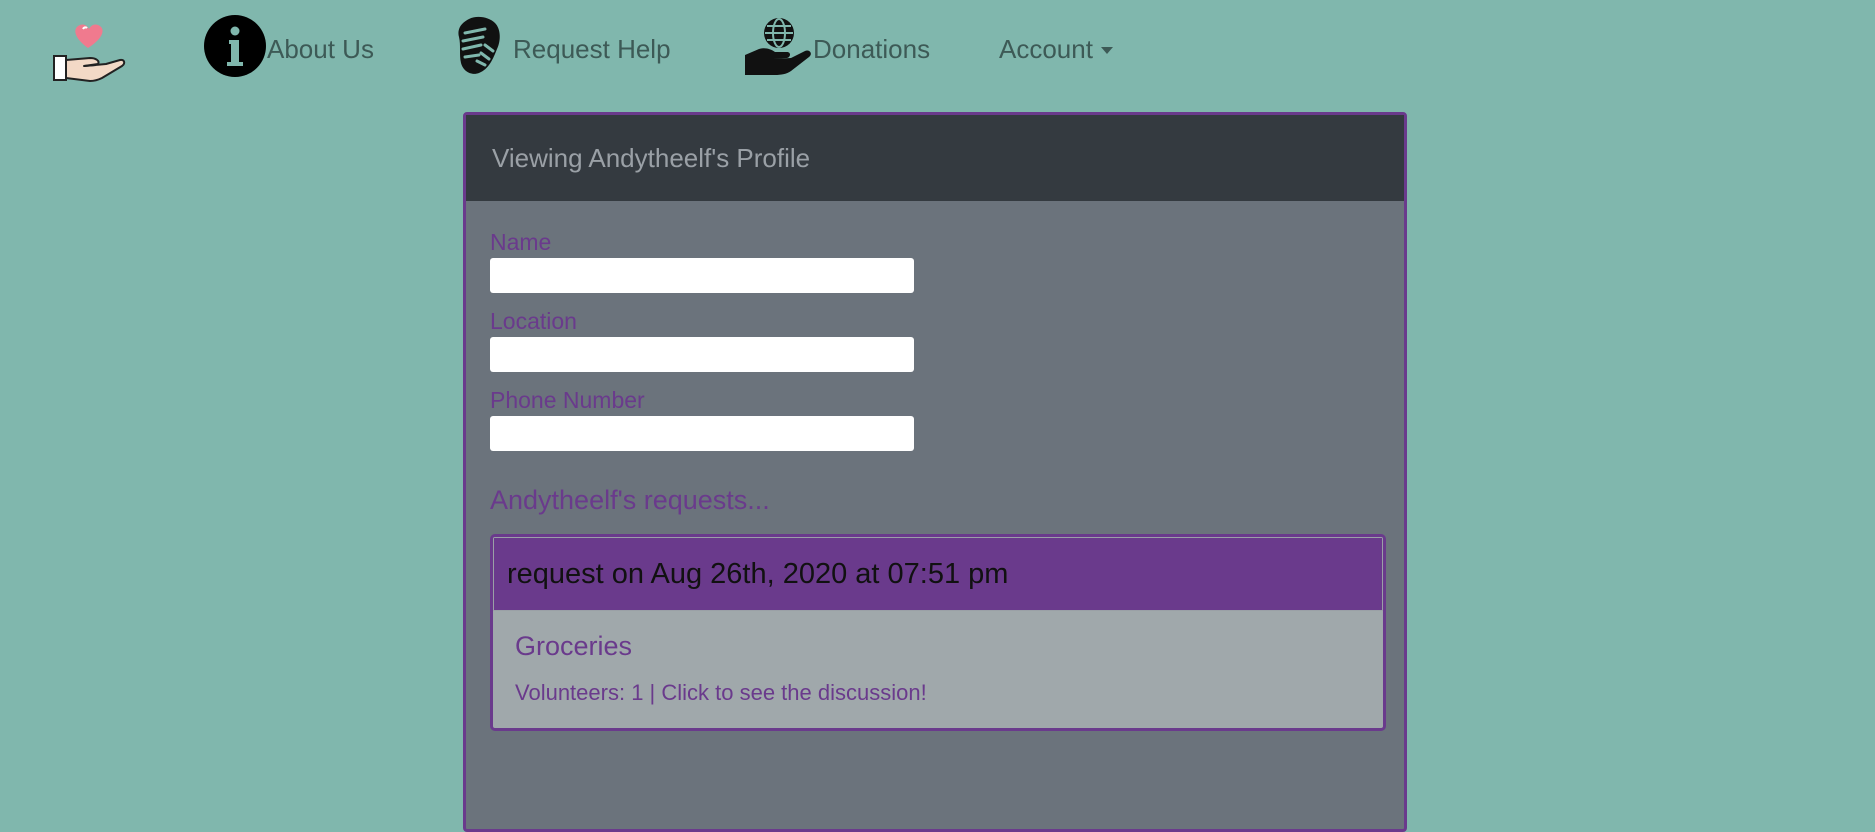 This screenshot has height=832, width=1875. I want to click on caret-down-icon, so click(1106, 50).